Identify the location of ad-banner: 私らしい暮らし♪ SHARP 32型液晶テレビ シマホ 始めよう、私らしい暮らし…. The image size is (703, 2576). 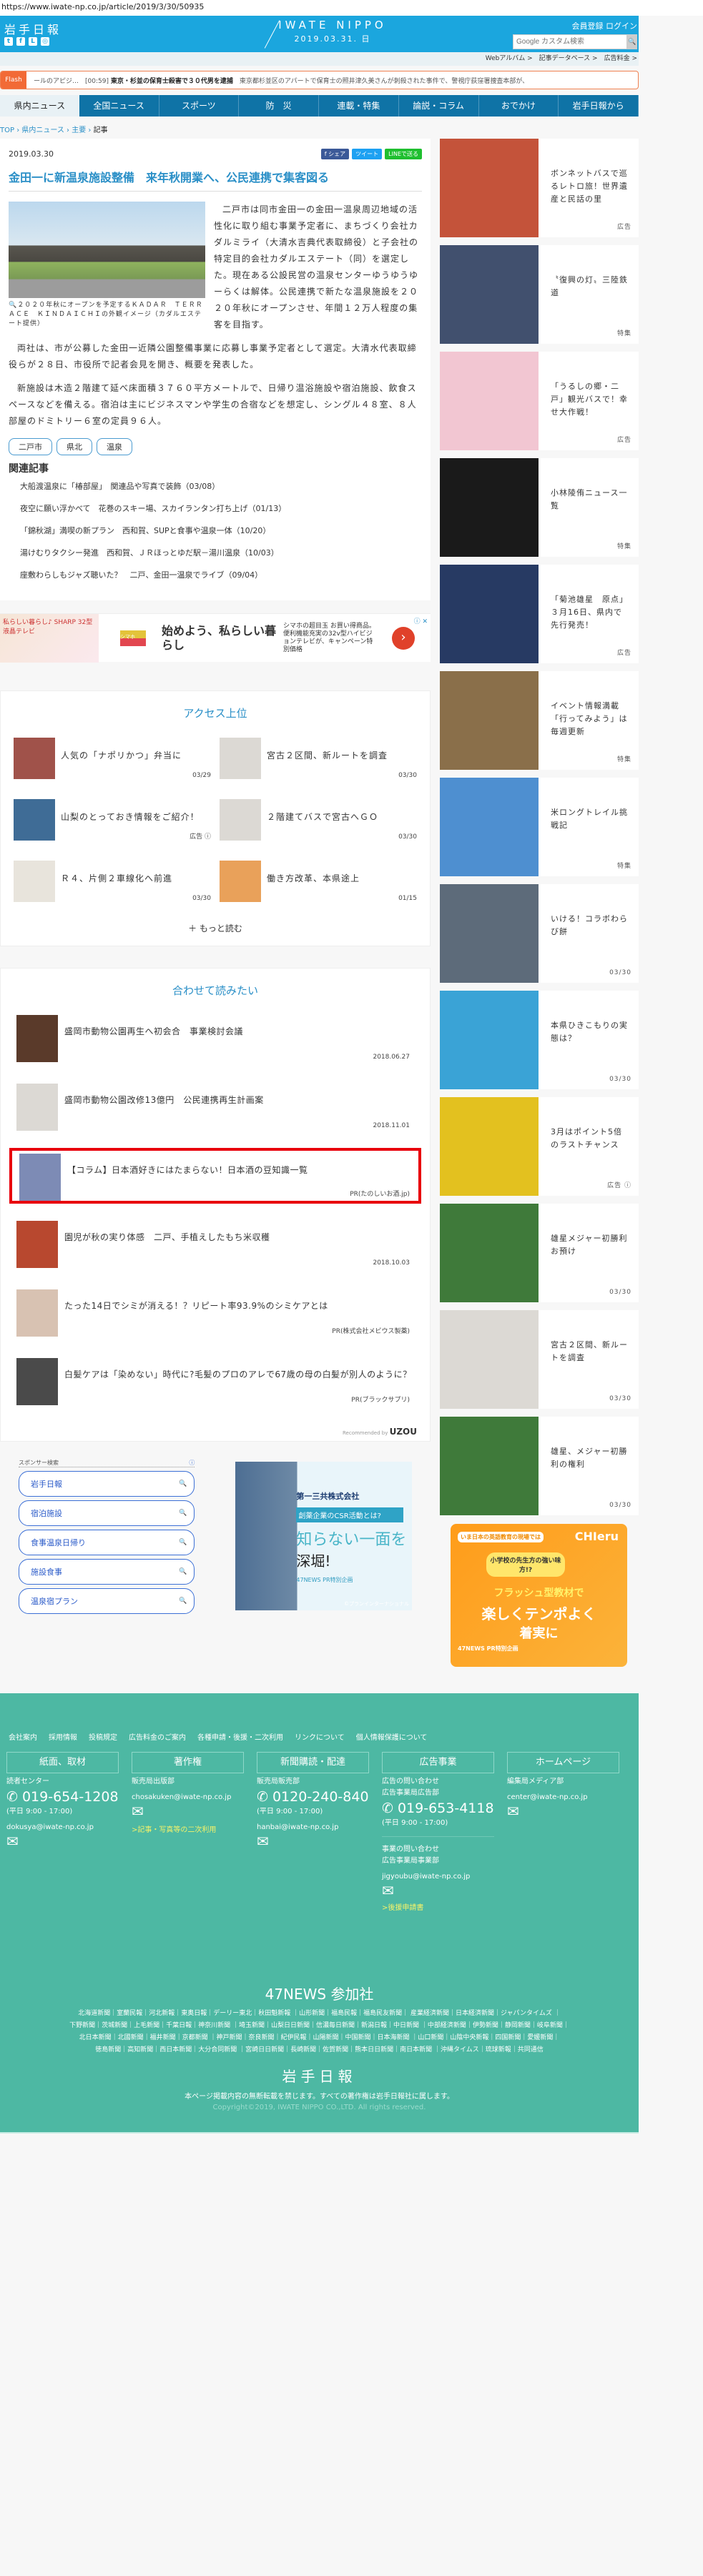
(215, 638).